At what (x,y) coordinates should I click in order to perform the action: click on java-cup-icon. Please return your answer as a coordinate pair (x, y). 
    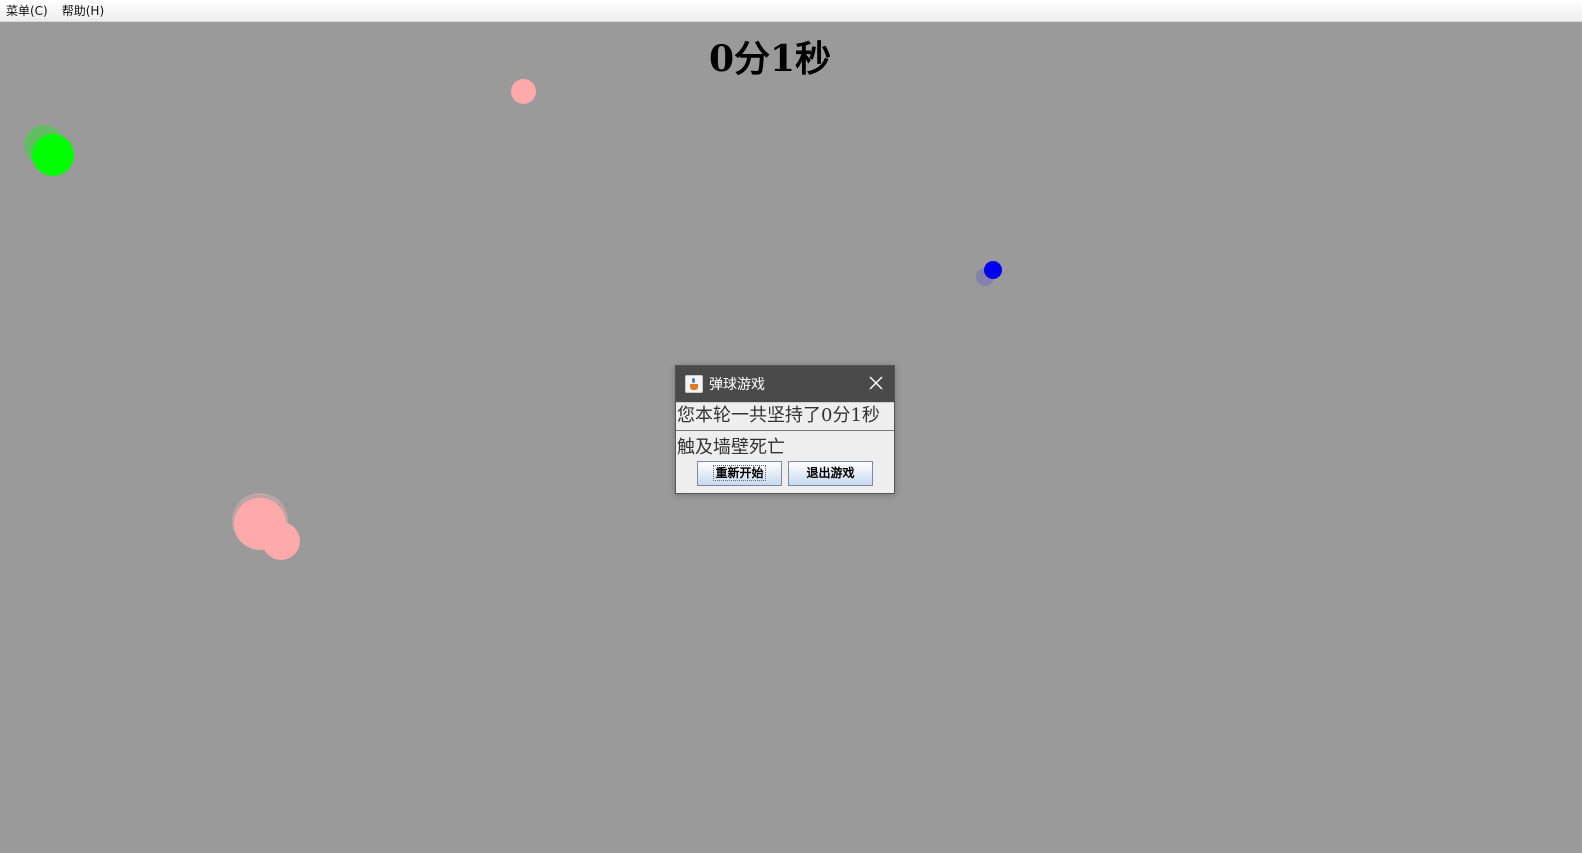
    Looking at the image, I should click on (694, 384).